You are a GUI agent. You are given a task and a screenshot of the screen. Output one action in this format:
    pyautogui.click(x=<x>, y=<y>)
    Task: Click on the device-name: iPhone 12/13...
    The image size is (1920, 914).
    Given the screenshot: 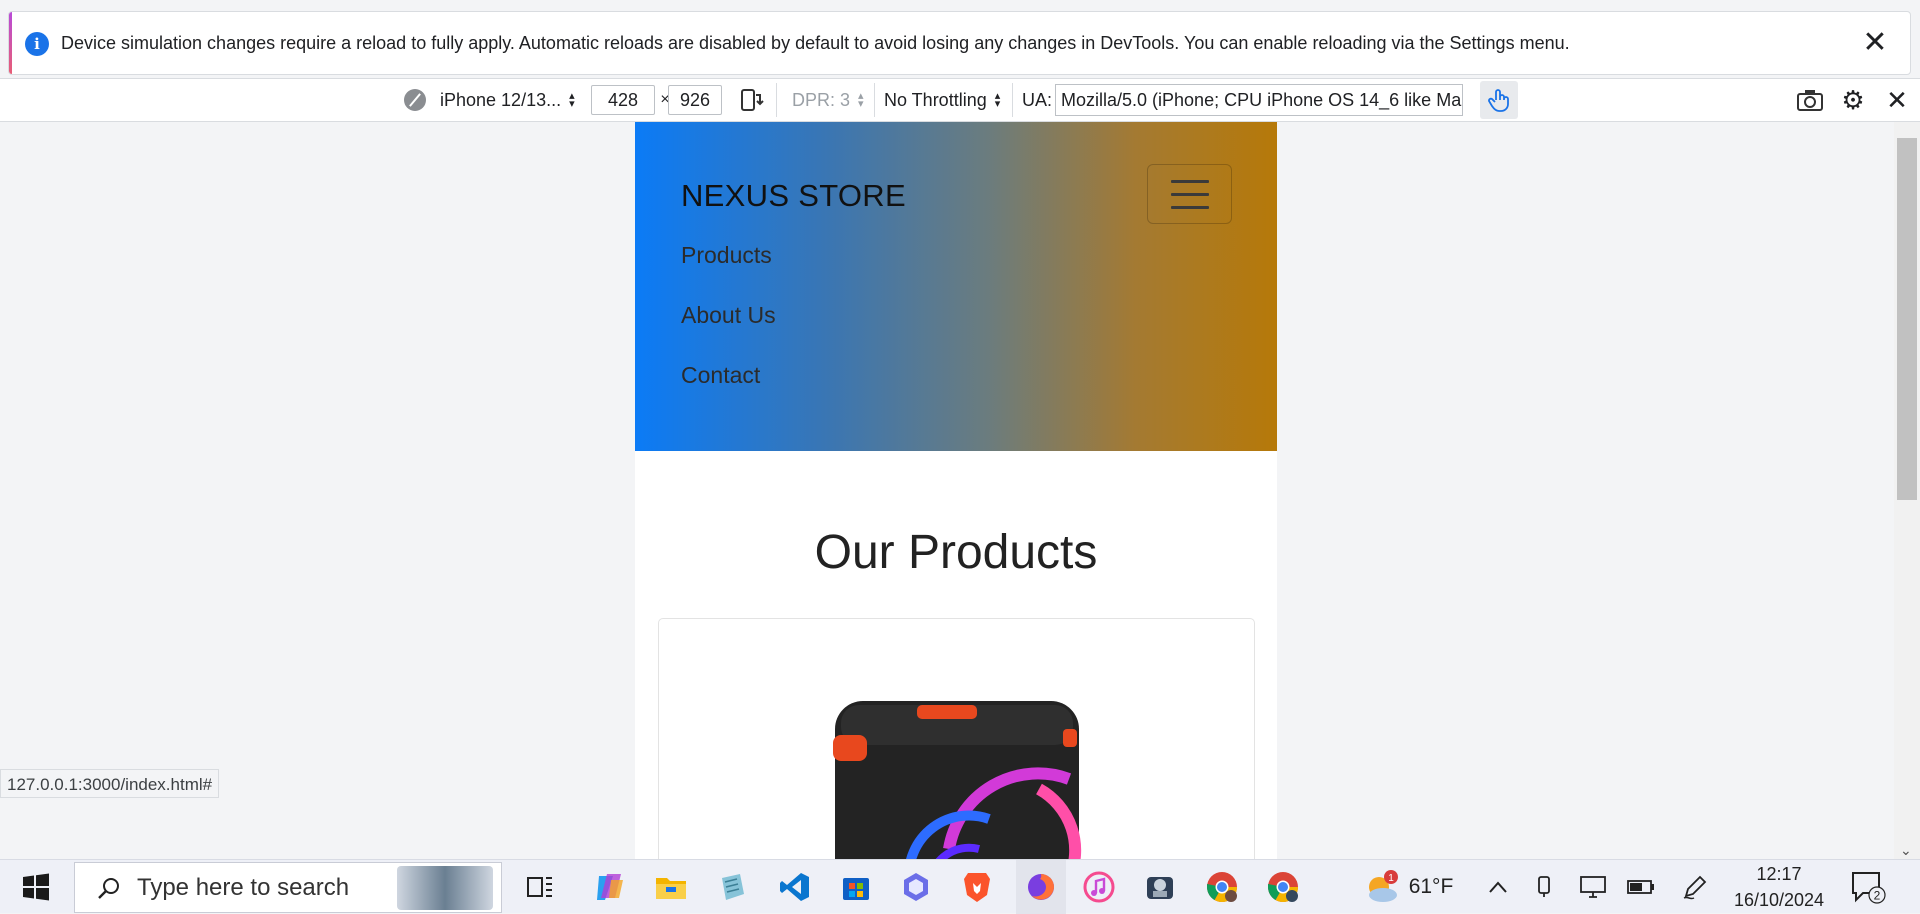 What is the action you would take?
    pyautogui.click(x=501, y=99)
    